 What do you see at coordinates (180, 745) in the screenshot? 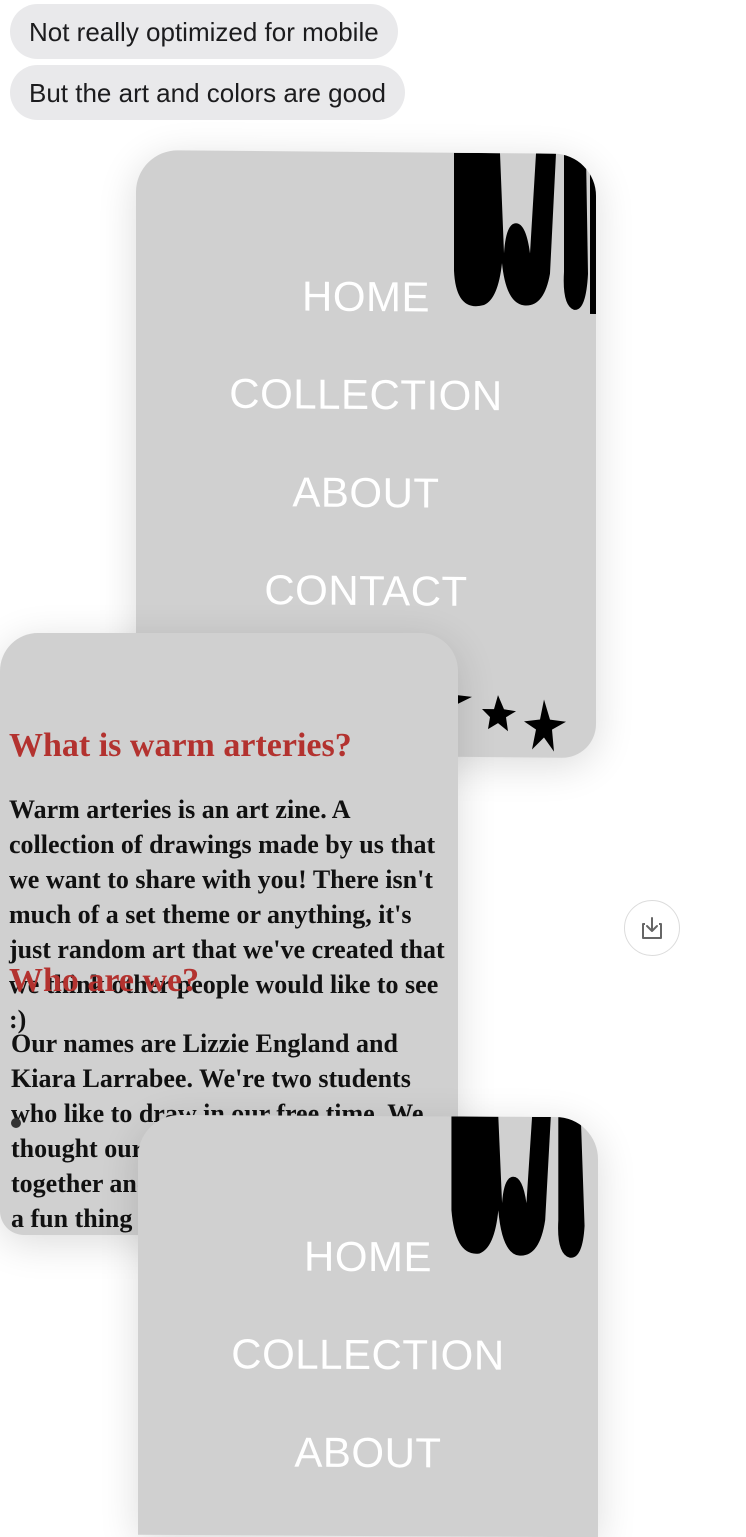
I see `section-heading: What is warm arteries?` at bounding box center [180, 745].